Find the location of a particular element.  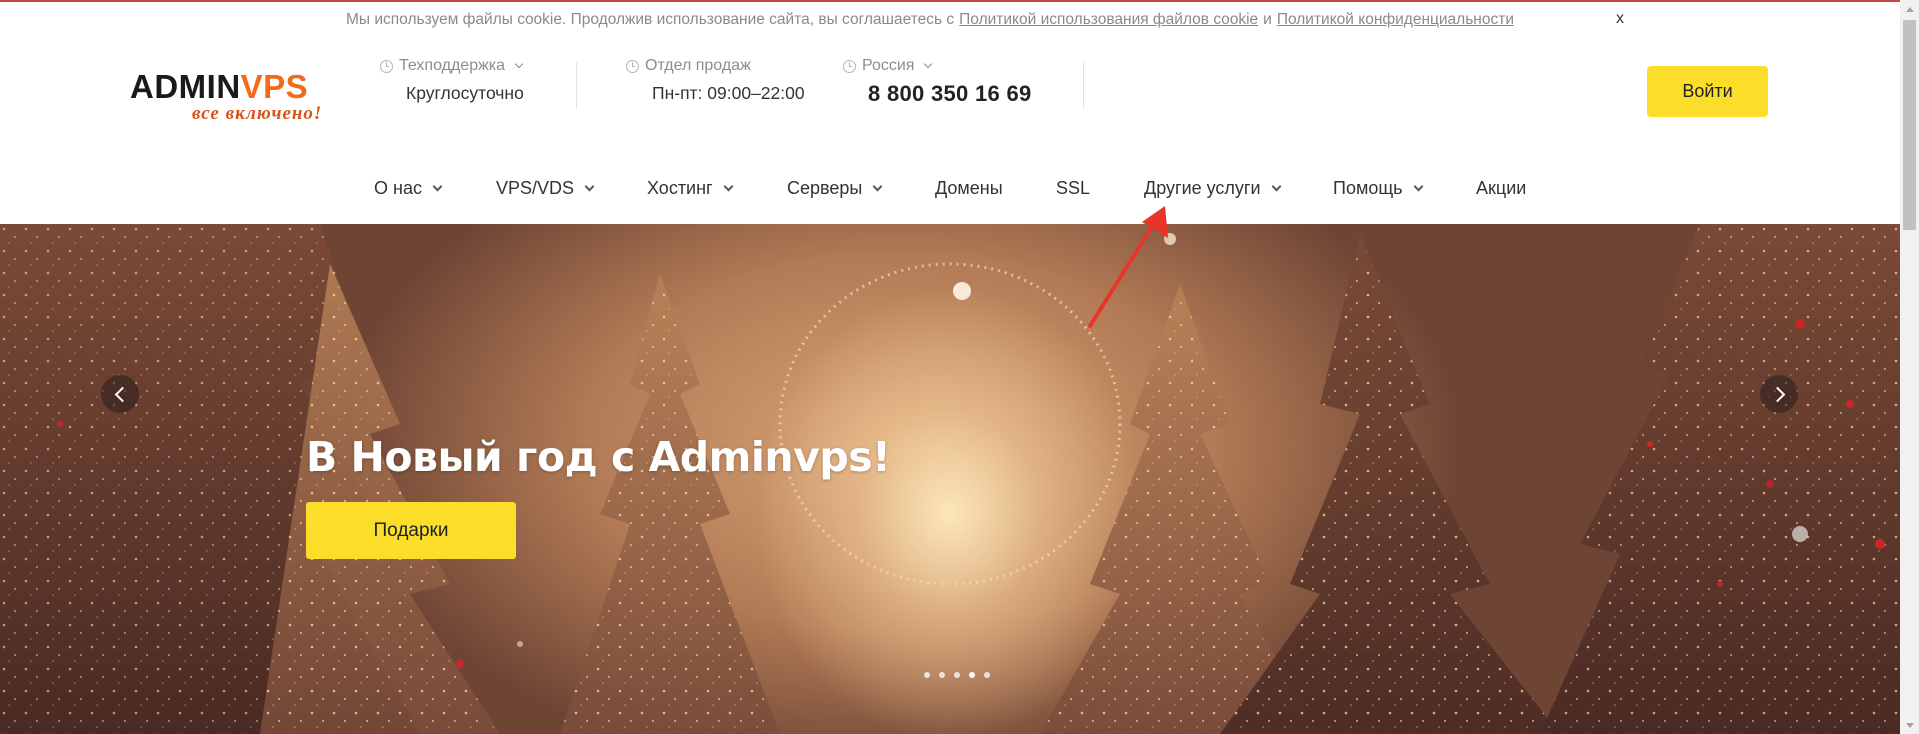

logo-tagline: все включено! is located at coordinates (257, 113).